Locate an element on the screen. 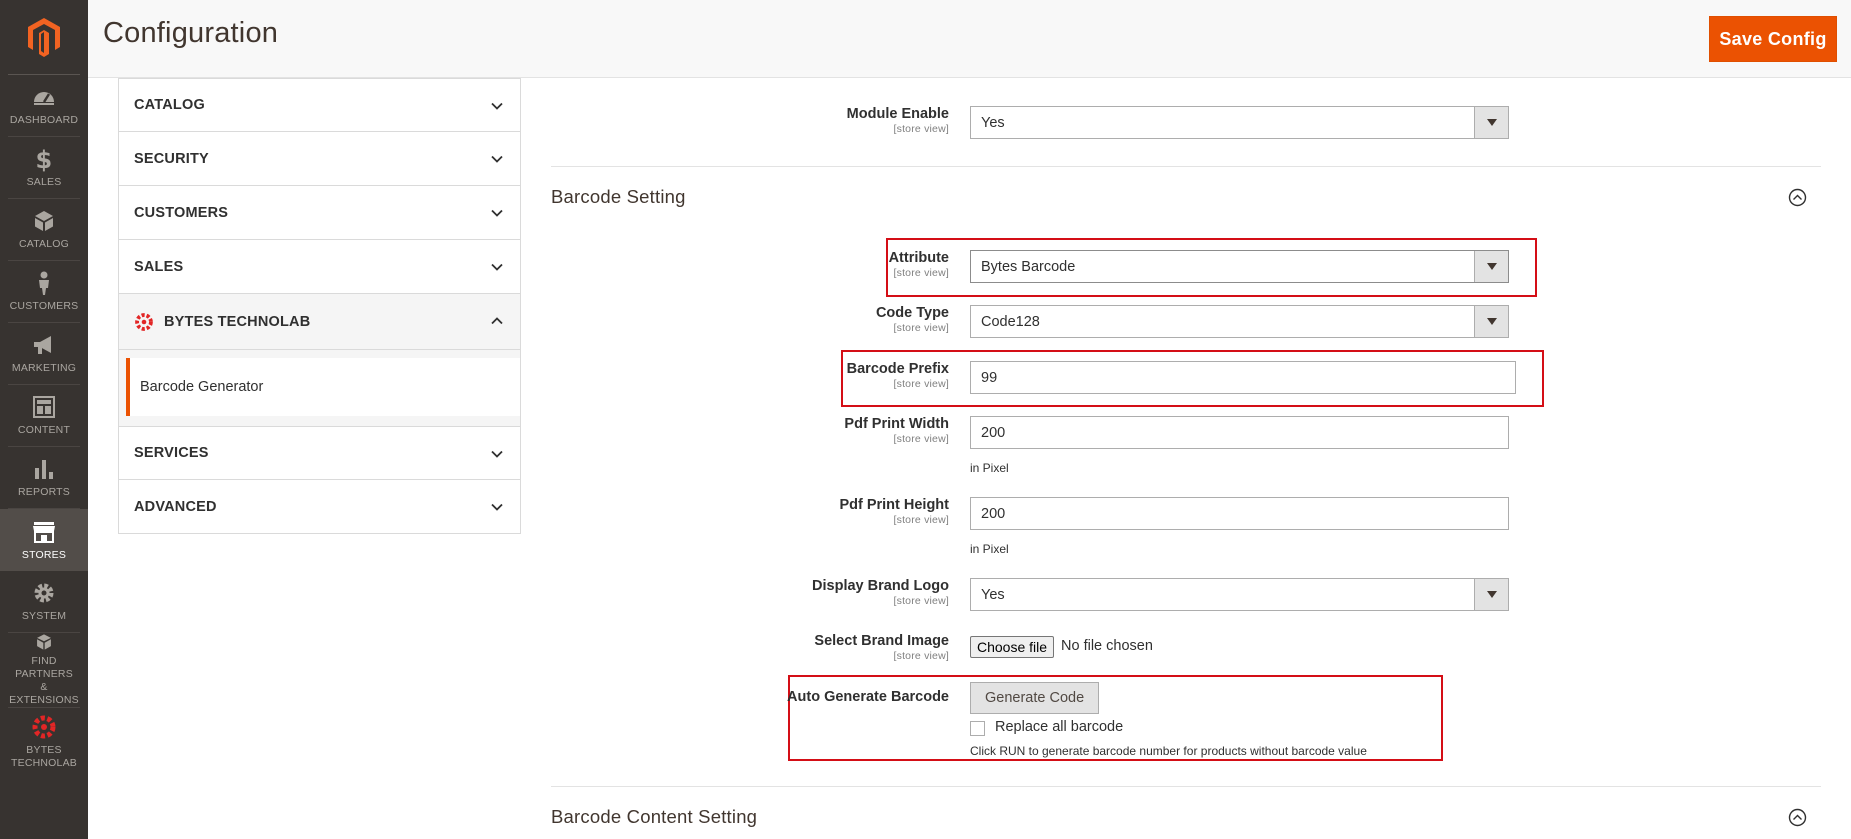  nav-system: SYSTEM is located at coordinates (44, 602).